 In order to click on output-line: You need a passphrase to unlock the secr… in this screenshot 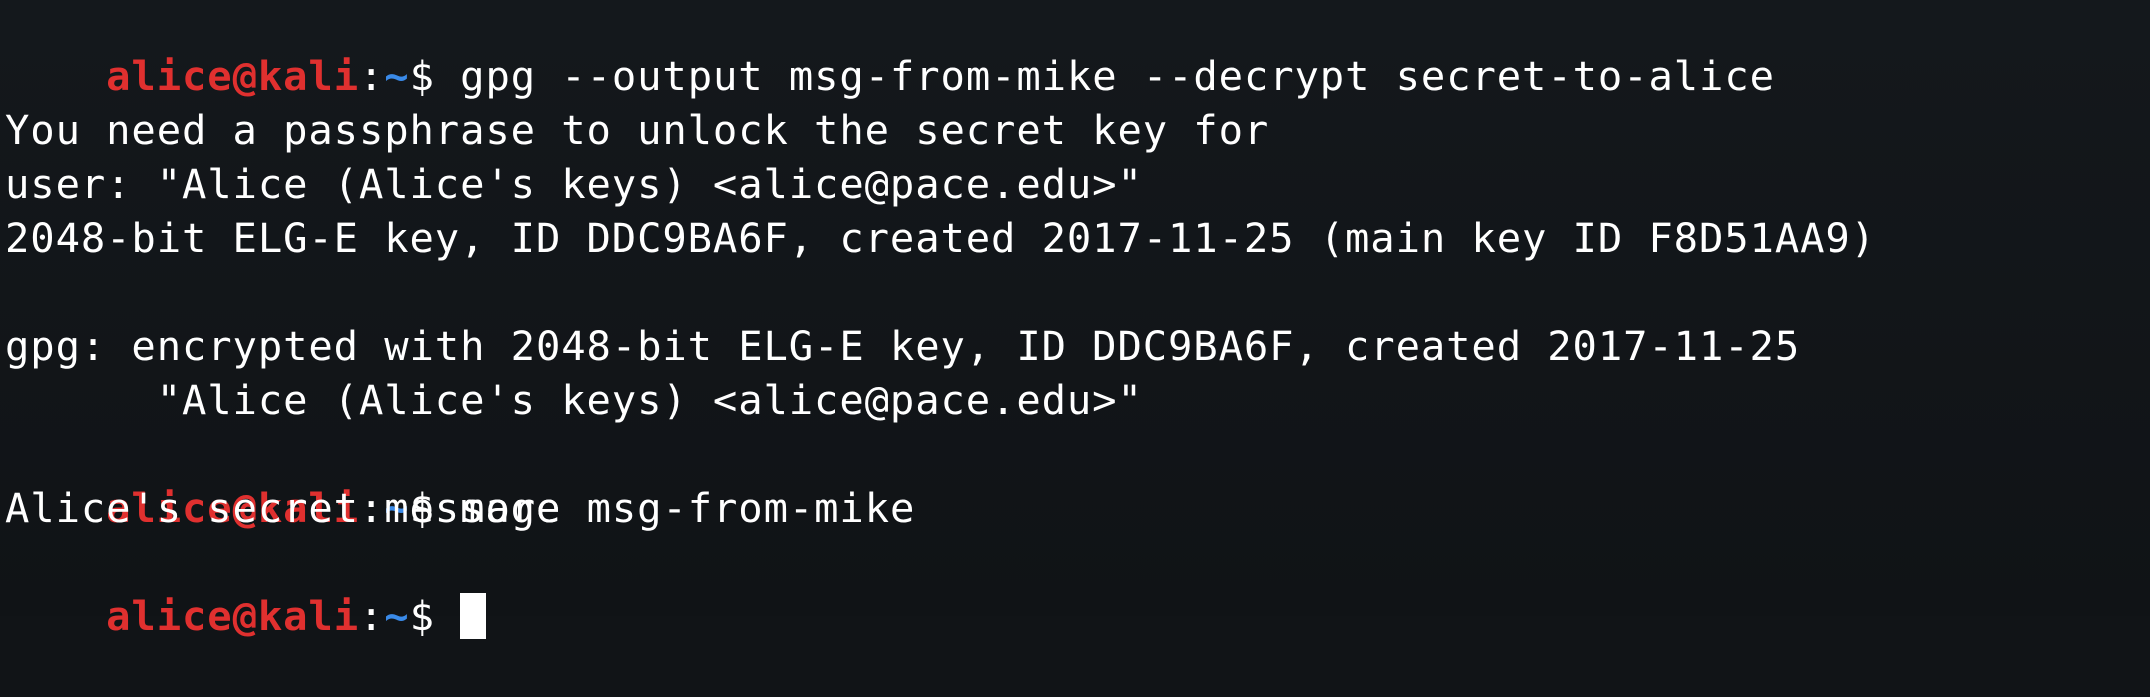, I will do `click(637, 130)`.